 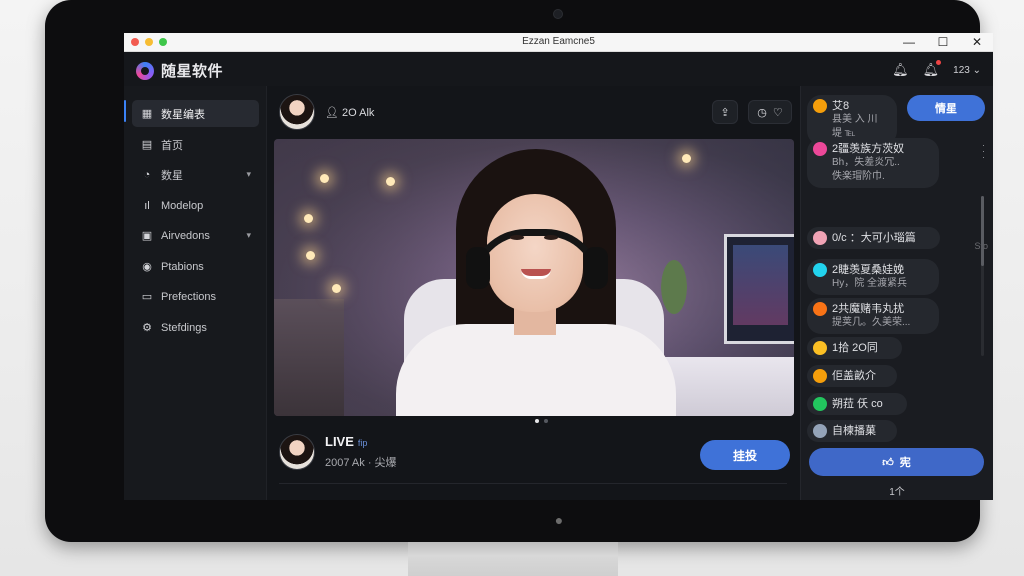 What do you see at coordinates (185, 235) in the screenshot?
I see `sidebar-item-label: Airvedons` at bounding box center [185, 235].